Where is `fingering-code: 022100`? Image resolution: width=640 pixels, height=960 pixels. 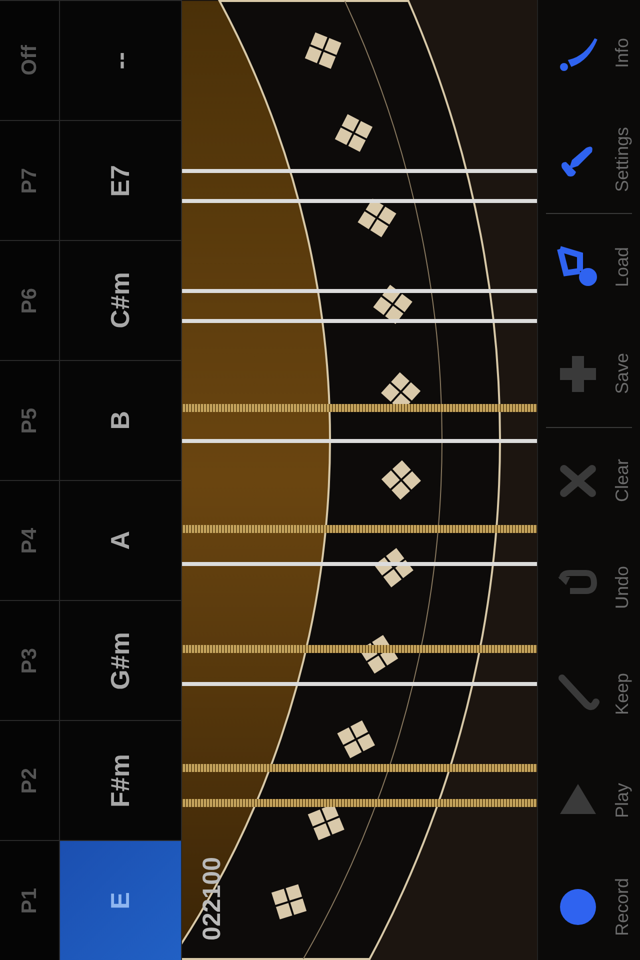
fingering-code: 022100 is located at coordinates (212, 898).